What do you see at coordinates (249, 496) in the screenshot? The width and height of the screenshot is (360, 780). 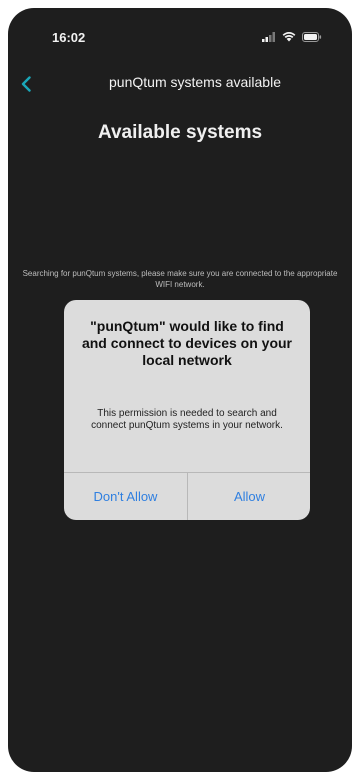 I see `allow-button: Allow` at bounding box center [249, 496].